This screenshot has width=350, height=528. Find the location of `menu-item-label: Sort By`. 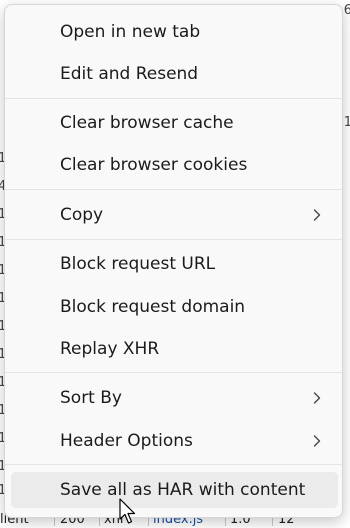

menu-item-label: Sort By is located at coordinates (91, 398).